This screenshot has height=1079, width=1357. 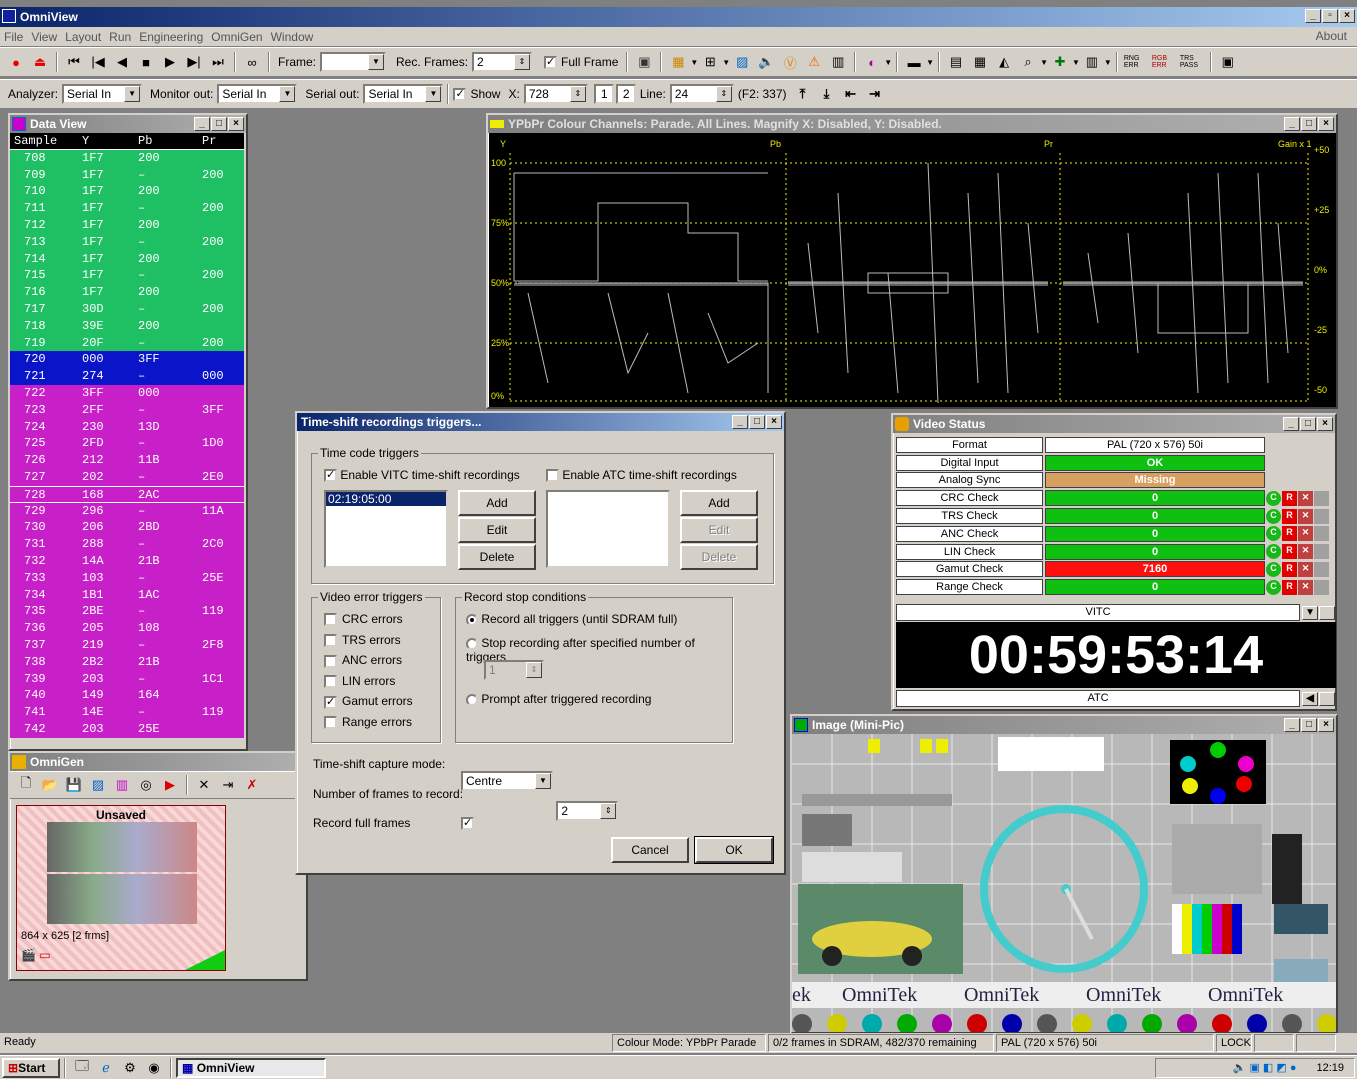 I want to click on atc-option-button, so click(x=1327, y=698).